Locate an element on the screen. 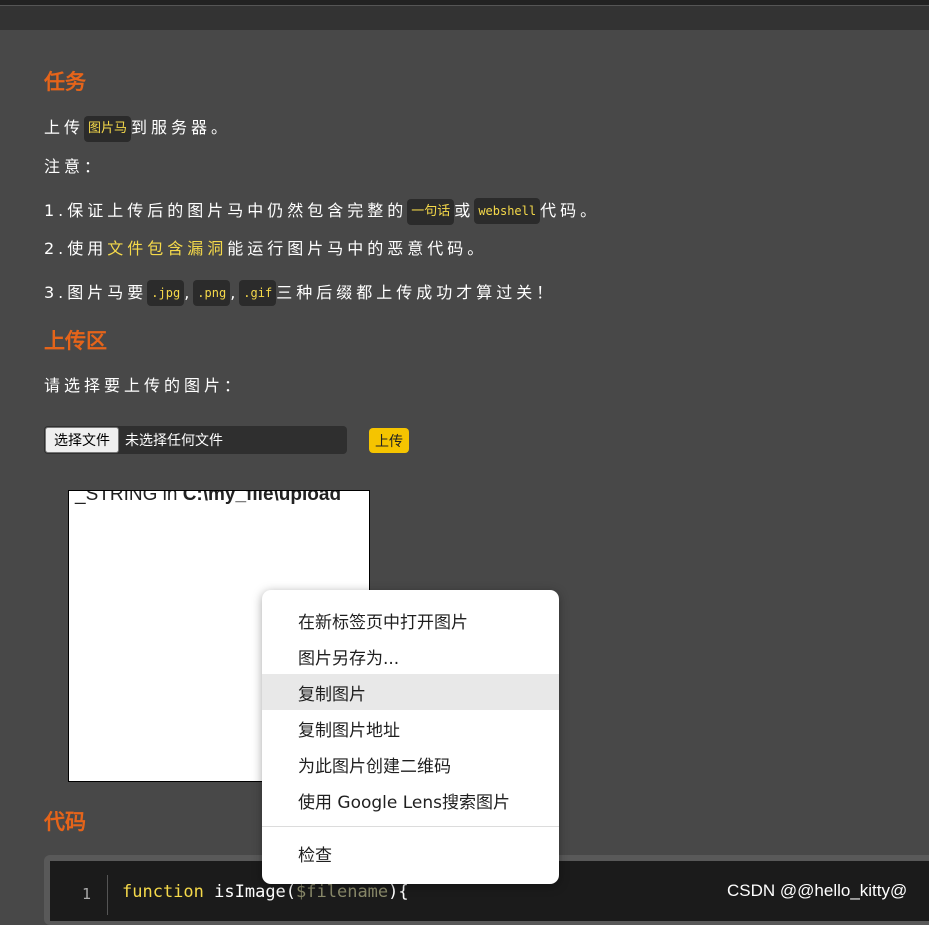 The image size is (929, 925). menu-copy-image-address: 复制图片地址 is located at coordinates (410, 728).